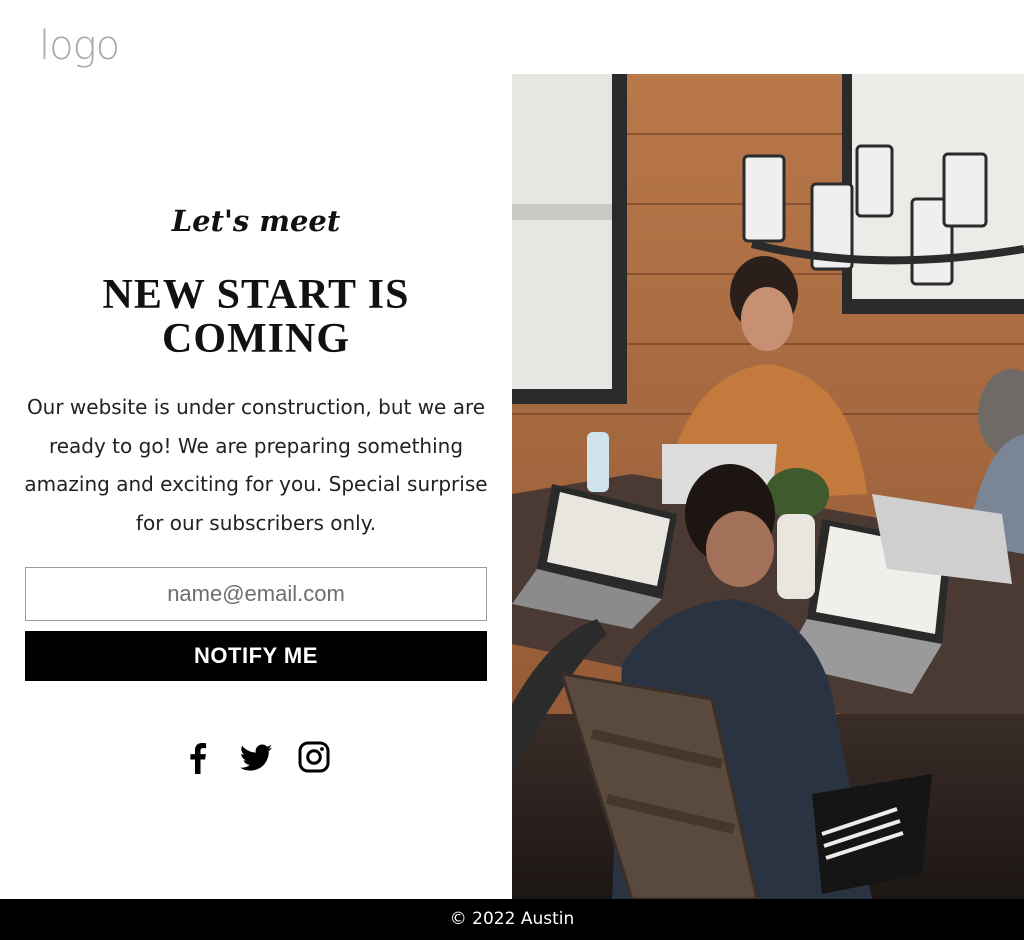 This screenshot has width=1024, height=940. Describe the element at coordinates (79, 46) in the screenshot. I see `site-logo: logo` at that location.